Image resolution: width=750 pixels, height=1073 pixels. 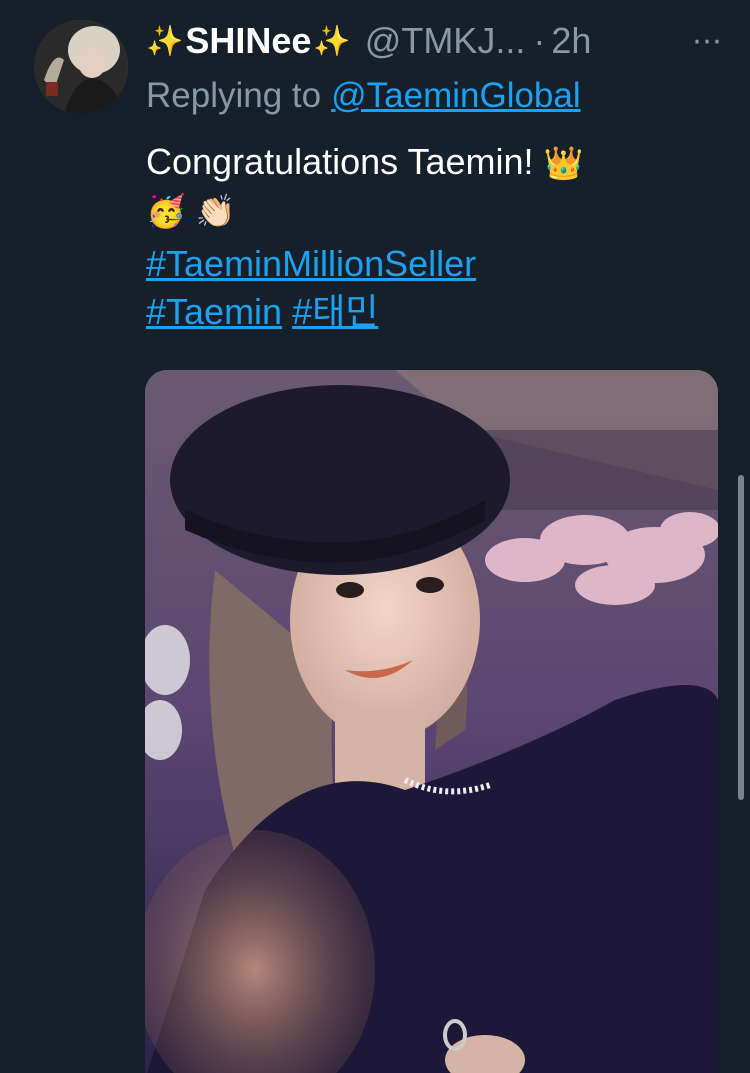 I want to click on reply-prefix: Replying to, so click(x=234, y=95).